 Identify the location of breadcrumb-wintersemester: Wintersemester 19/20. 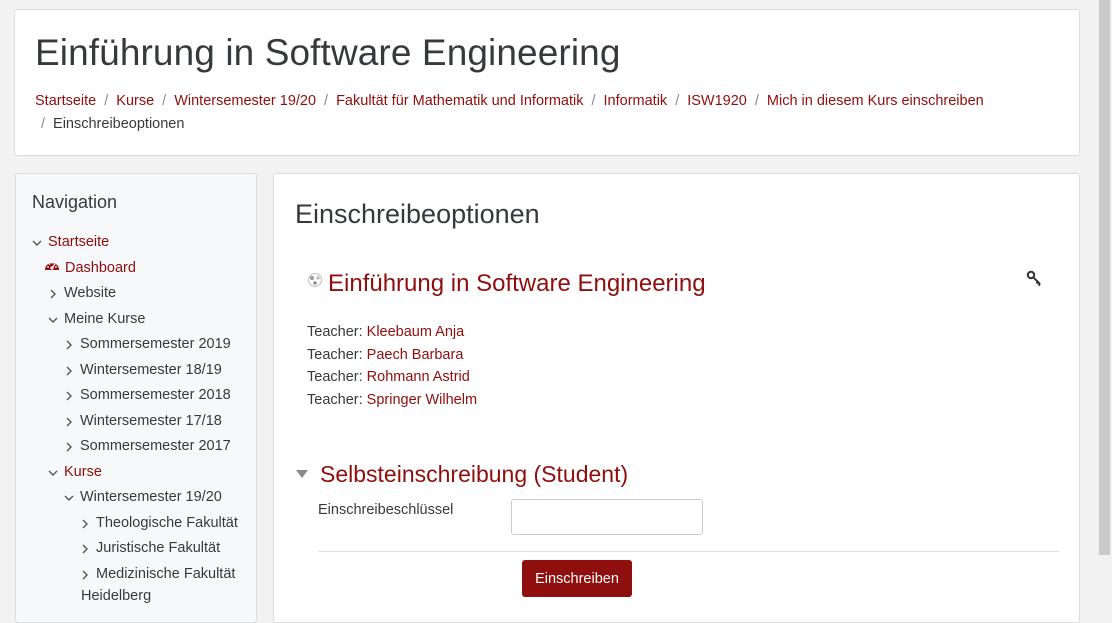
(245, 101).